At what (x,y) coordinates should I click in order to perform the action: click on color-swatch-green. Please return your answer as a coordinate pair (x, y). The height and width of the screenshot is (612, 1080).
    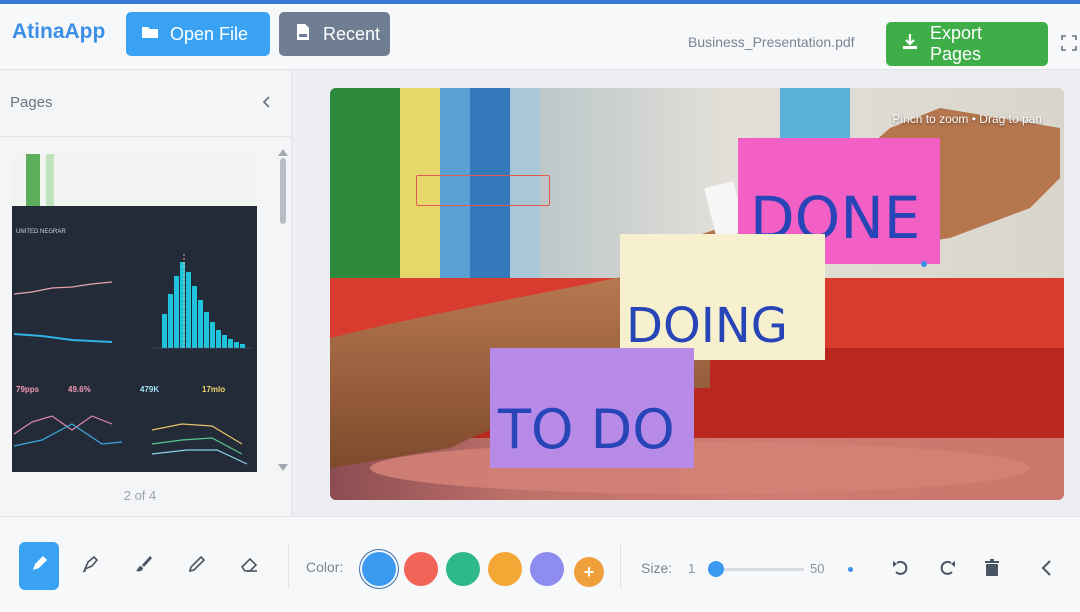
    Looking at the image, I should click on (463, 569).